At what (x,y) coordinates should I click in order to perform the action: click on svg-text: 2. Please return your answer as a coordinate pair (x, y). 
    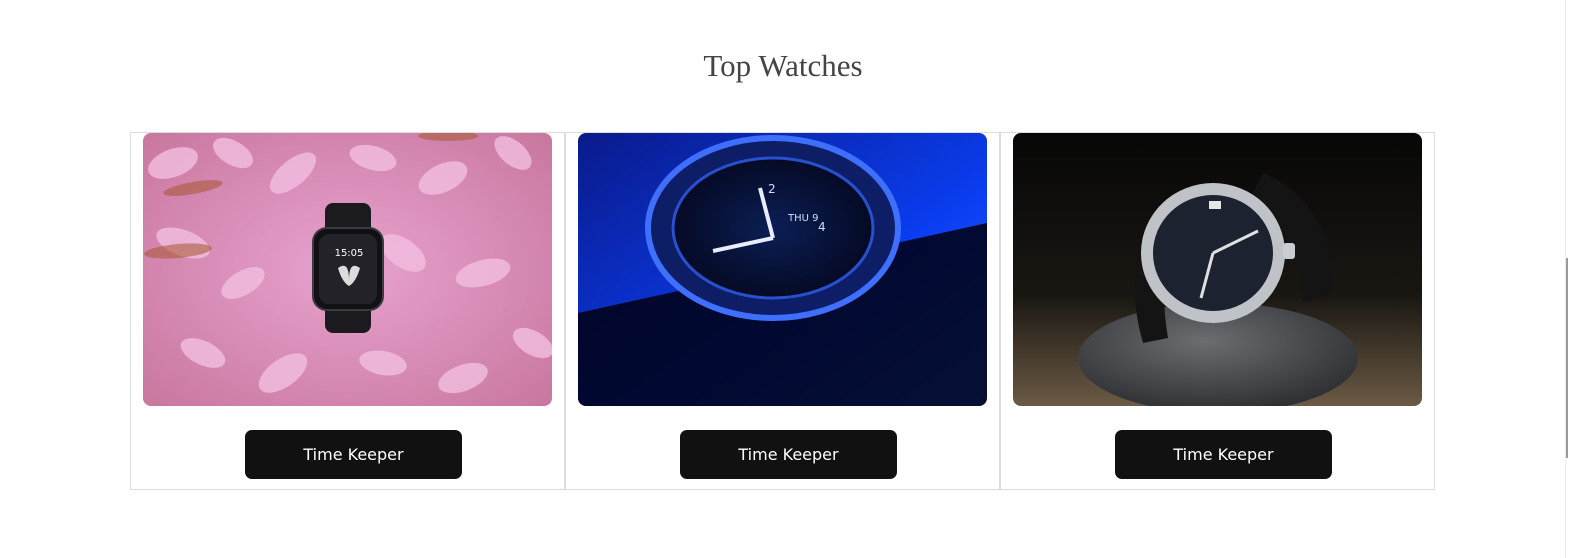
    Looking at the image, I should click on (772, 189).